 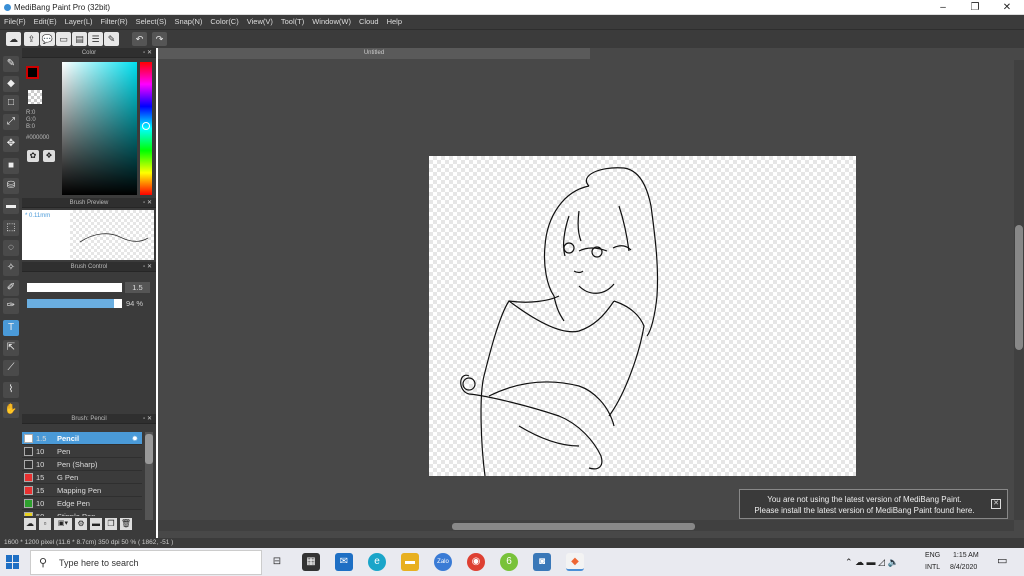 What do you see at coordinates (45, 22) in the screenshot?
I see `menu-edit: Edit(E)` at bounding box center [45, 22].